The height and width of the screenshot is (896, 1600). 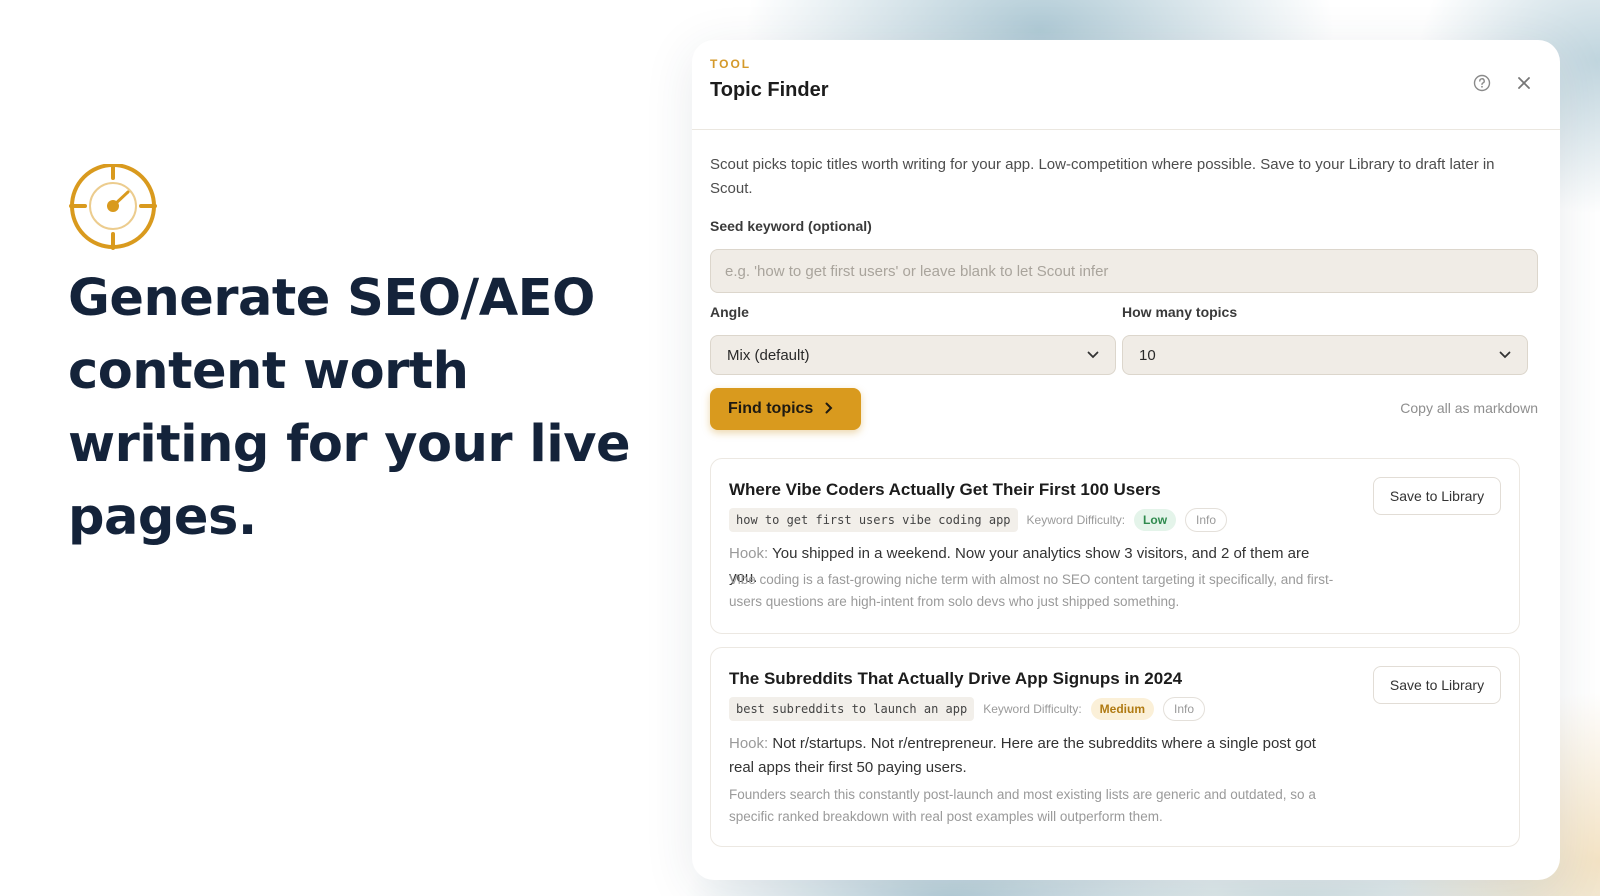 I want to click on modal-title: Topic Finder, so click(x=769, y=90).